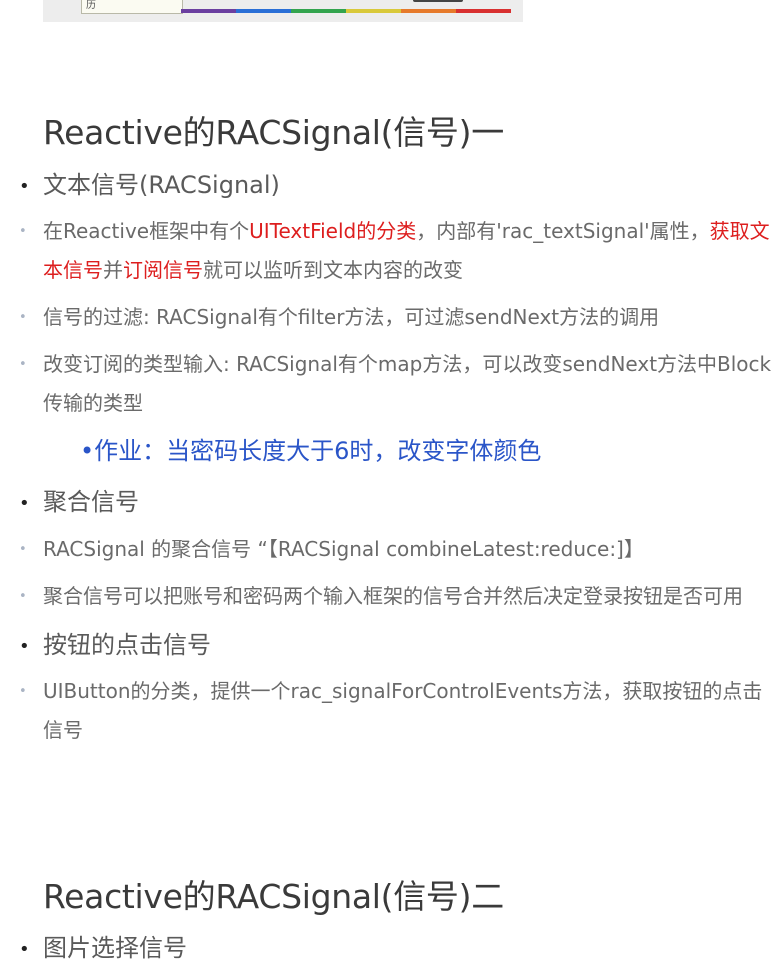 The height and width of the screenshot is (966, 782). I want to click on homework-note: •作业：当密码长度大于6时，改变字体颜色, so click(311, 451).